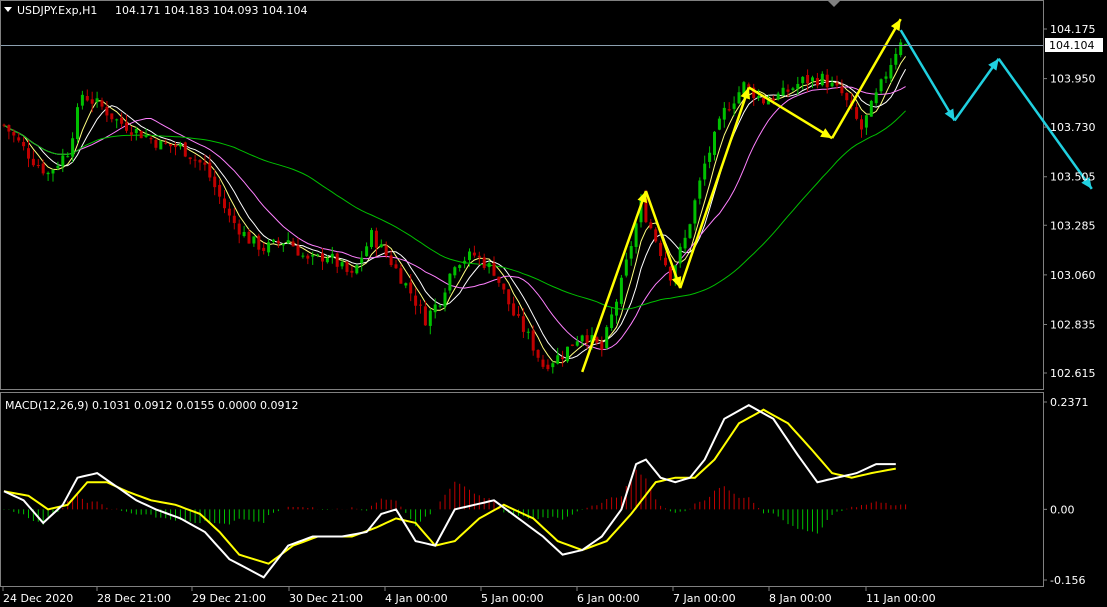  What do you see at coordinates (38, 598) in the screenshot?
I see `time-tick-label: 24 Dec 2020` at bounding box center [38, 598].